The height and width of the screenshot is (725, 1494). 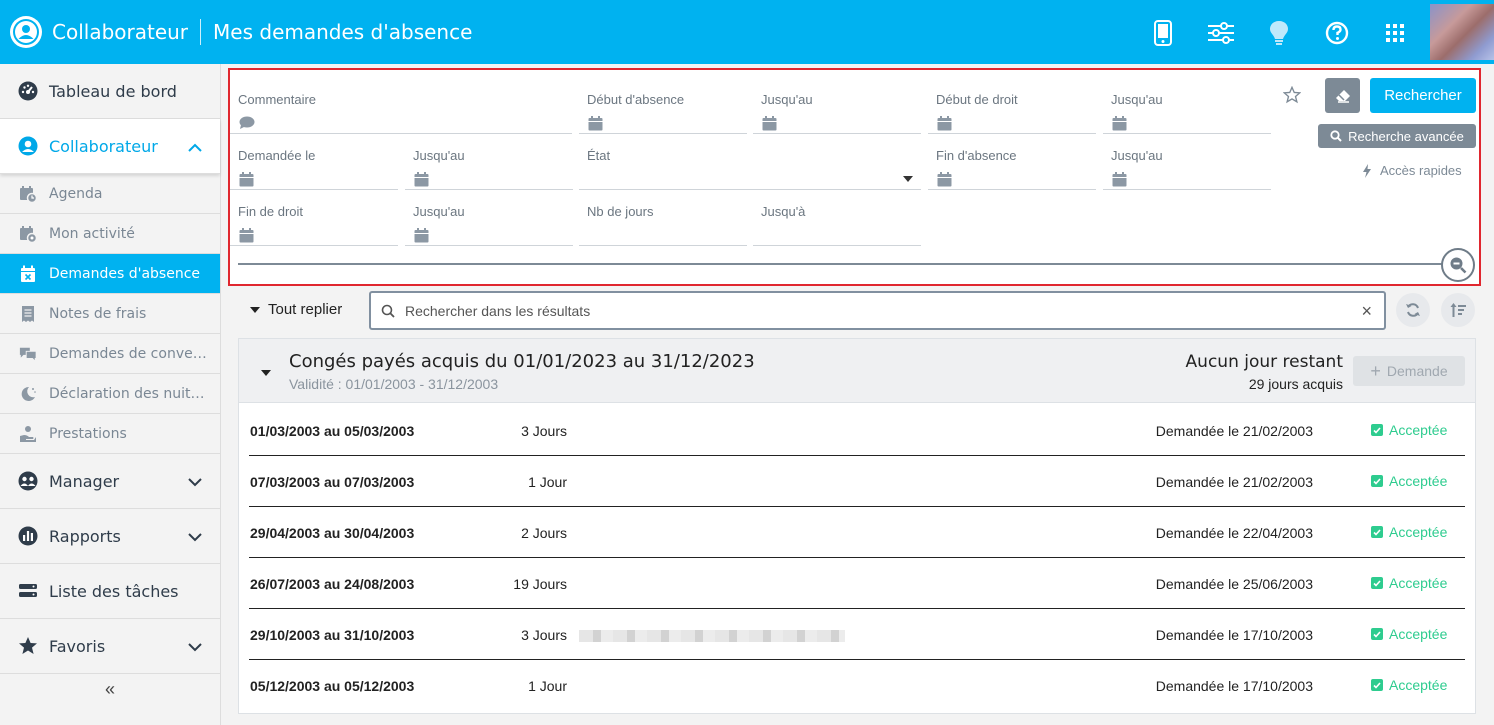 I want to click on sidebar-item-manager: Manager, so click(x=110, y=481).